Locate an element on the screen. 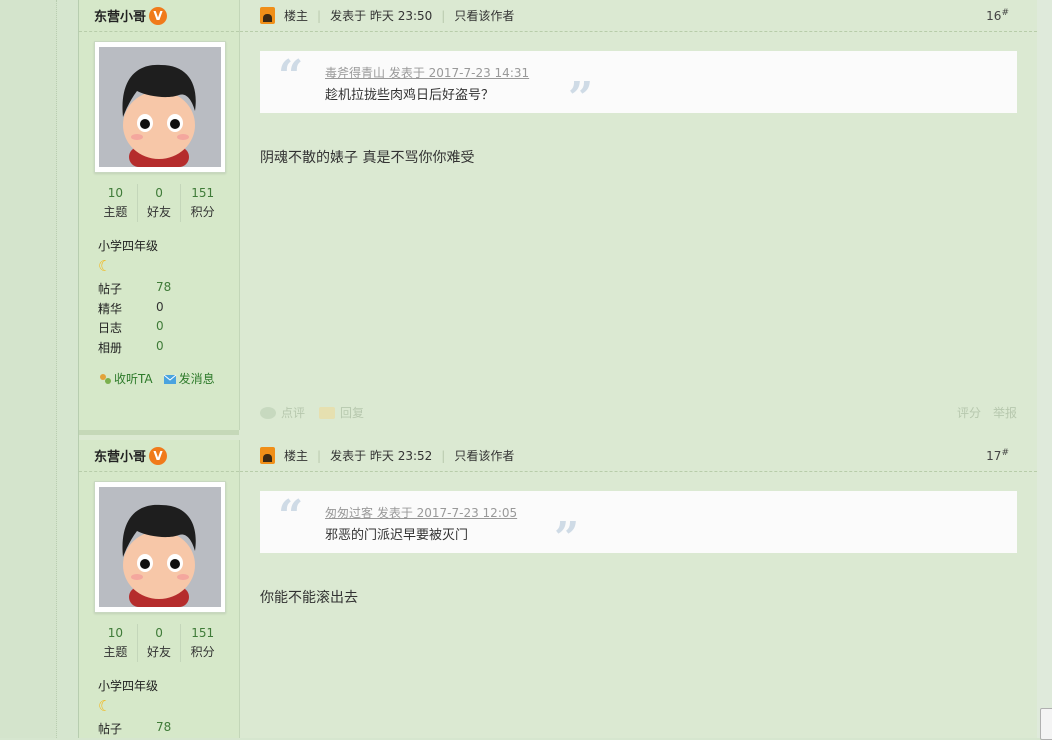 Image resolution: width=1052 pixels, height=740 pixels. op-label: 楼主 is located at coordinates (296, 16).